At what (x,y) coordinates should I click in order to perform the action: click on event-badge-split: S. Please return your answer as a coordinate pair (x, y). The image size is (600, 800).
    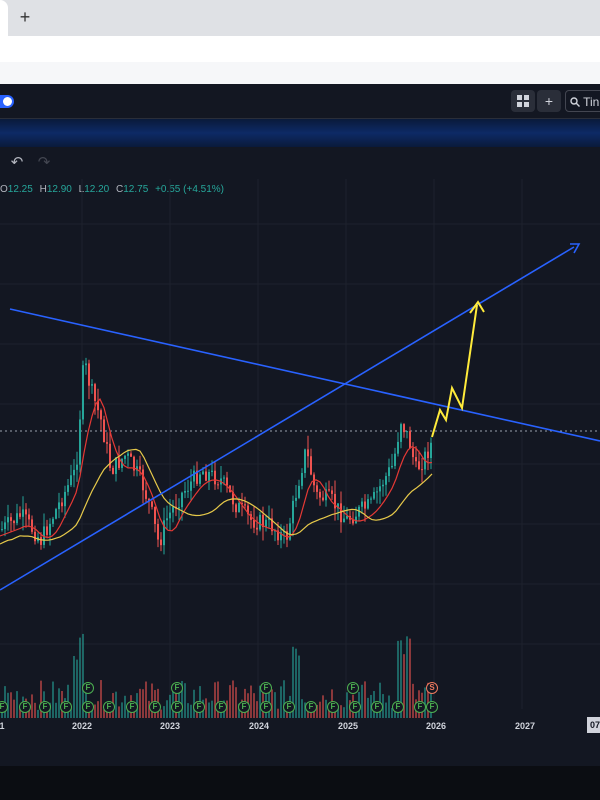
    Looking at the image, I should click on (432, 688).